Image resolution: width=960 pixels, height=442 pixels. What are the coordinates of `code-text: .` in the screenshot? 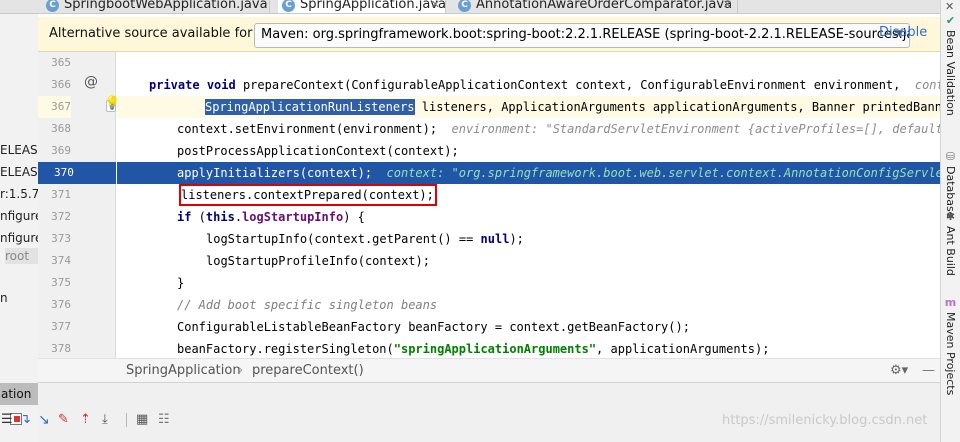 It's located at (238, 217).